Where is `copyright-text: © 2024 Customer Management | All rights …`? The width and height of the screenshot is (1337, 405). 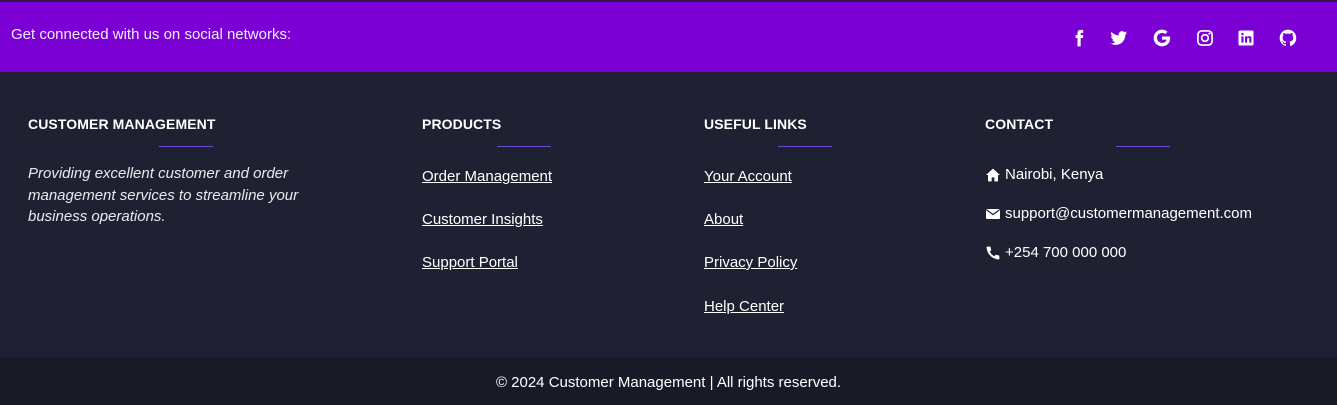 copyright-text: © 2024 Customer Management | All rights … is located at coordinates (668, 382).